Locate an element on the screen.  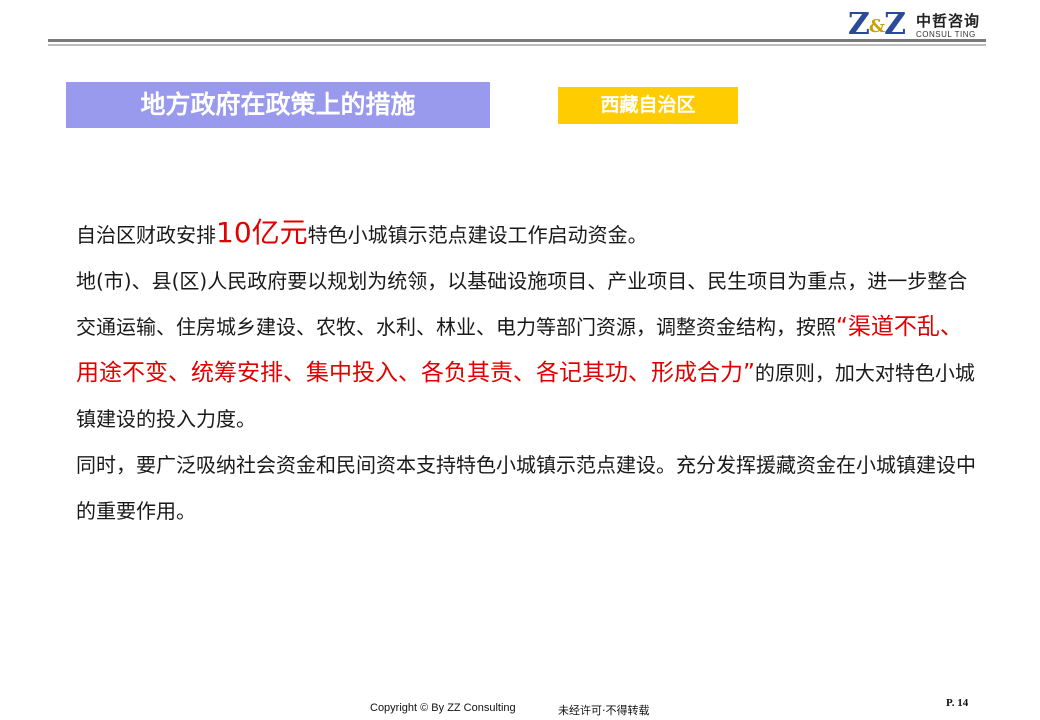
text: 特色小城镇示范点建设工作启动资金。 is located at coordinates (477, 235).